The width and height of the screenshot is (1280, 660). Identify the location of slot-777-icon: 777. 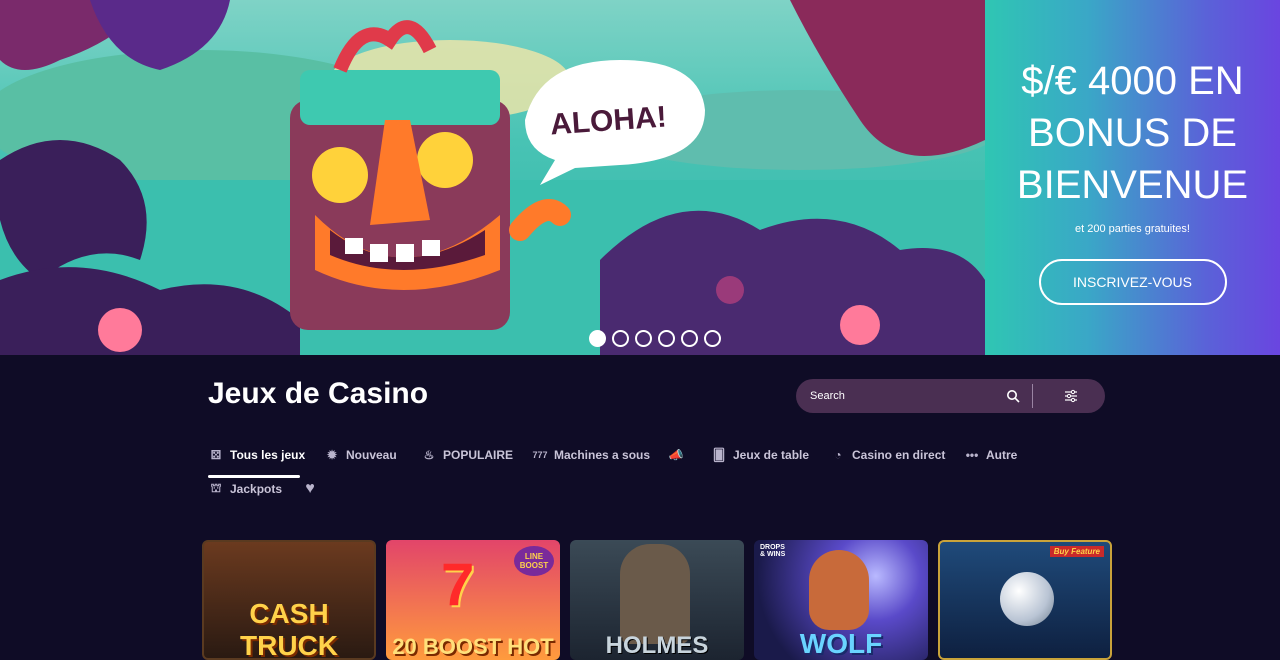
(540, 455).